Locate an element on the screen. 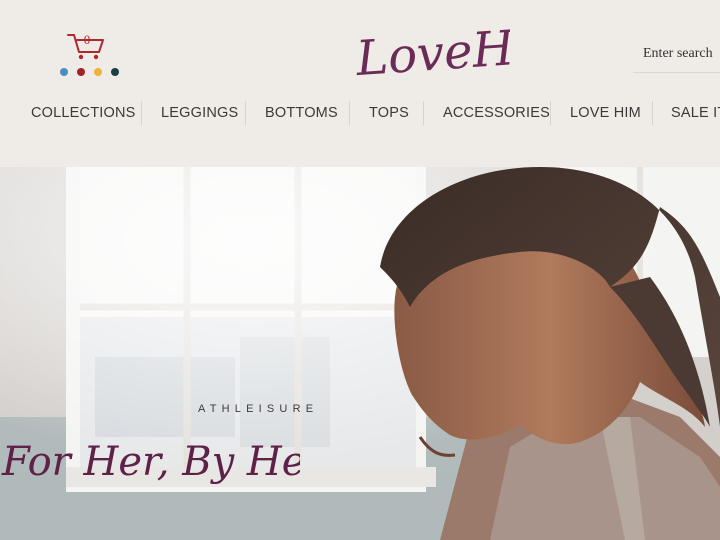 This screenshot has height=540, width=720. svg-text: LoveHer is located at coordinates (431, 51).